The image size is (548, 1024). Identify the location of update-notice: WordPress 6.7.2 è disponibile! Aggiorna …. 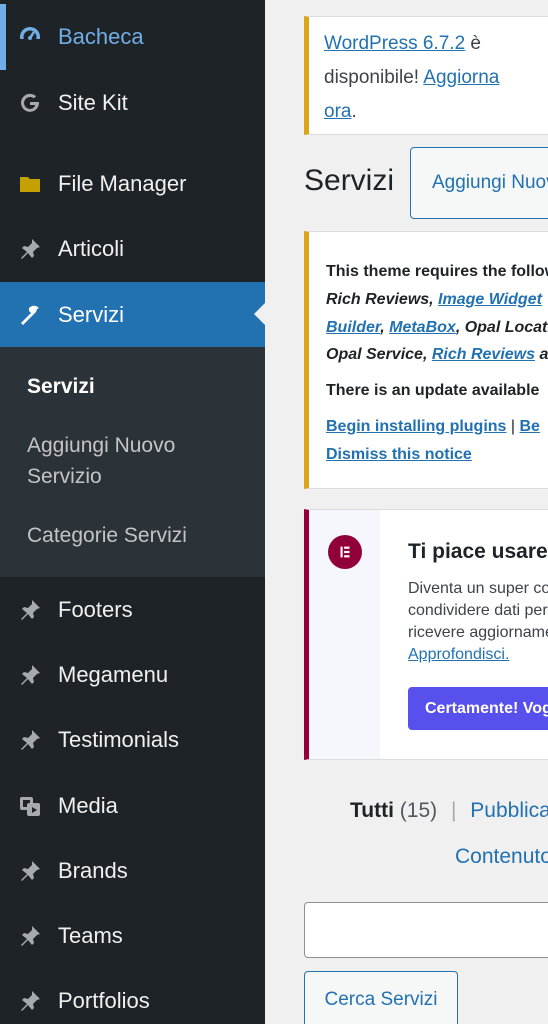
(426, 75).